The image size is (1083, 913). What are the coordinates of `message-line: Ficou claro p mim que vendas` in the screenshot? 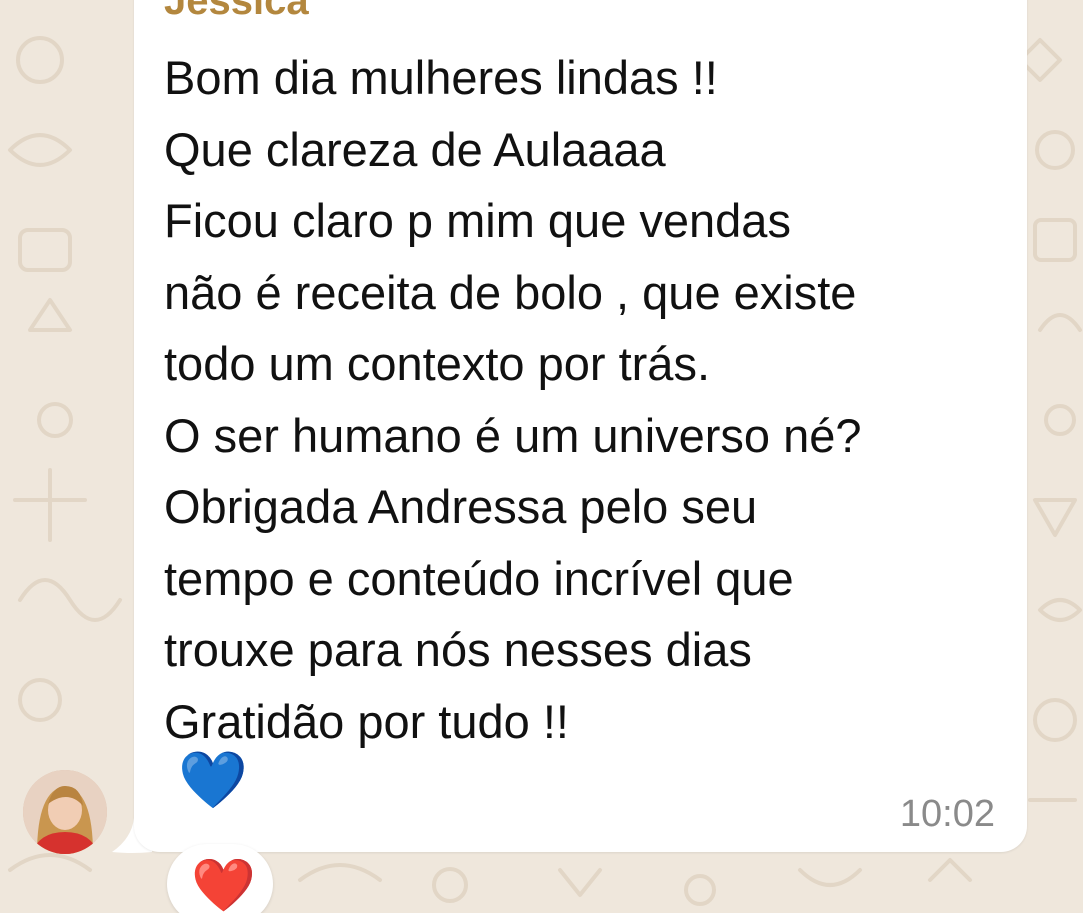 It's located at (477, 220).